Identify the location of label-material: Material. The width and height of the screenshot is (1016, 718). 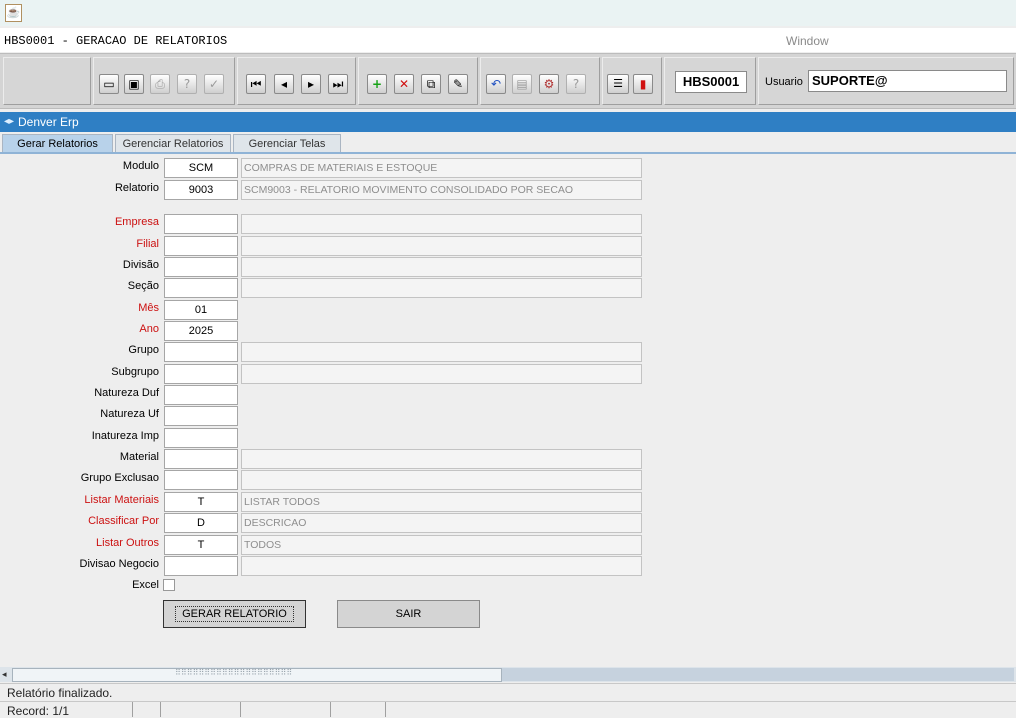
(139, 457).